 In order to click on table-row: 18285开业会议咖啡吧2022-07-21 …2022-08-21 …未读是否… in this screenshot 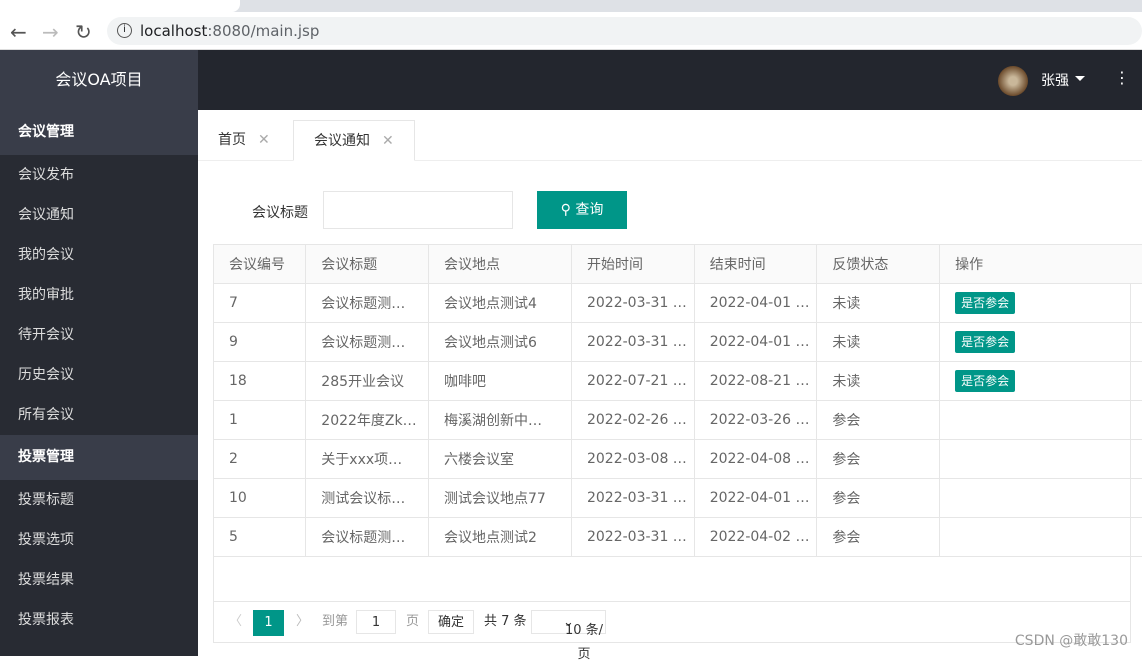, I will do `click(678, 381)`.